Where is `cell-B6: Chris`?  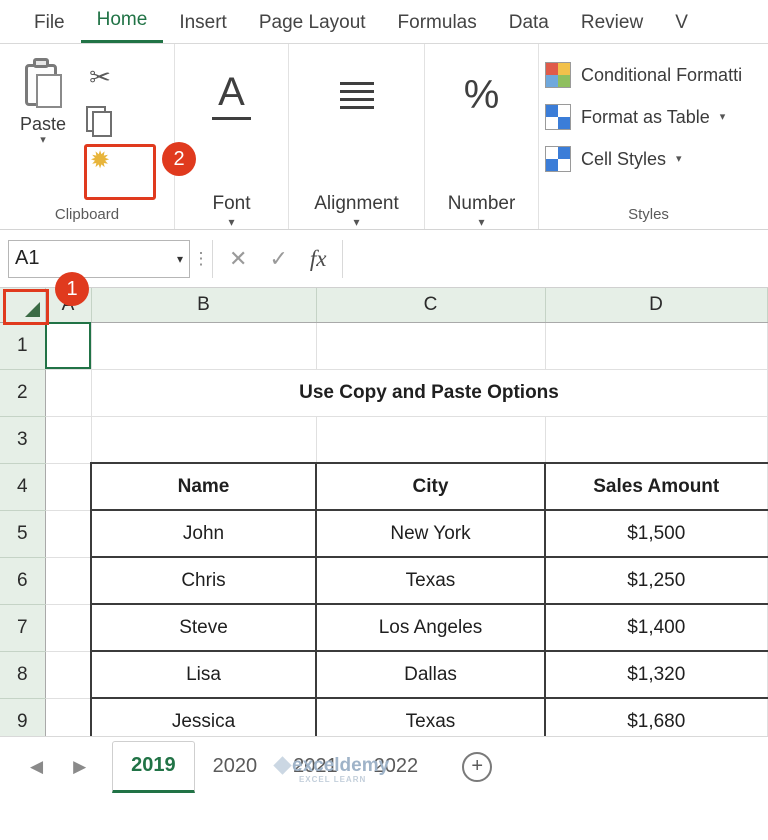
cell-B6: Chris is located at coordinates (203, 580).